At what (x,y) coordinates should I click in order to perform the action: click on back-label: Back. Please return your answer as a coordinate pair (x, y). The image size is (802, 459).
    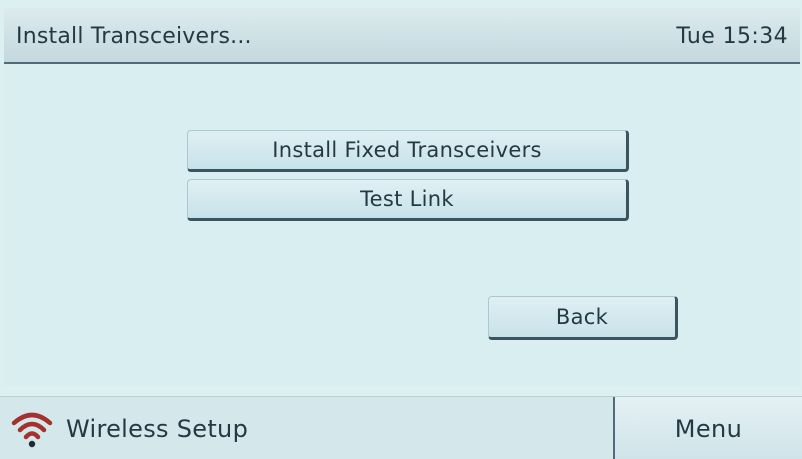
    Looking at the image, I should click on (582, 317).